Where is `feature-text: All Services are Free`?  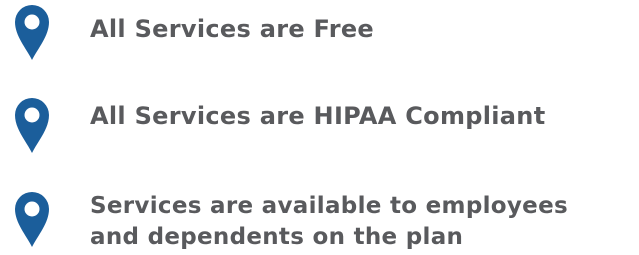 feature-text: All Services are Free is located at coordinates (232, 29).